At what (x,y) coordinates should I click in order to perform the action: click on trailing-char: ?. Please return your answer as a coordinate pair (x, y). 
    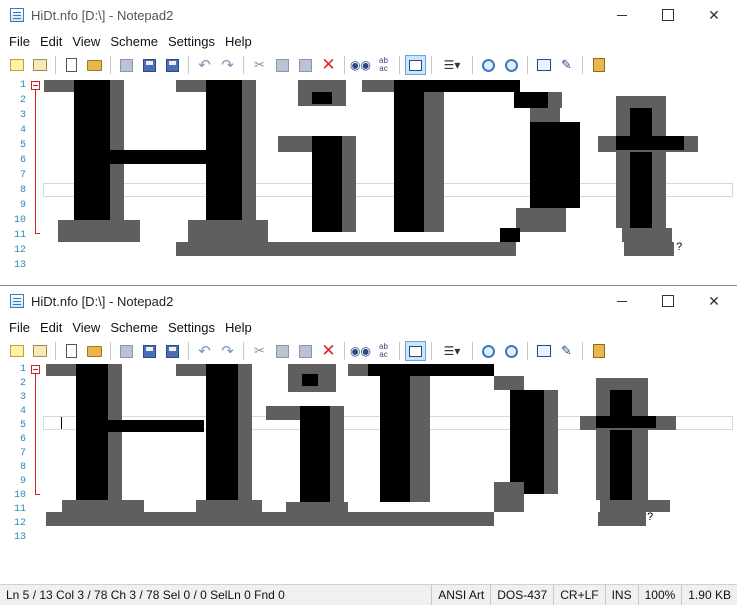
    Looking at the image, I should click on (679, 248).